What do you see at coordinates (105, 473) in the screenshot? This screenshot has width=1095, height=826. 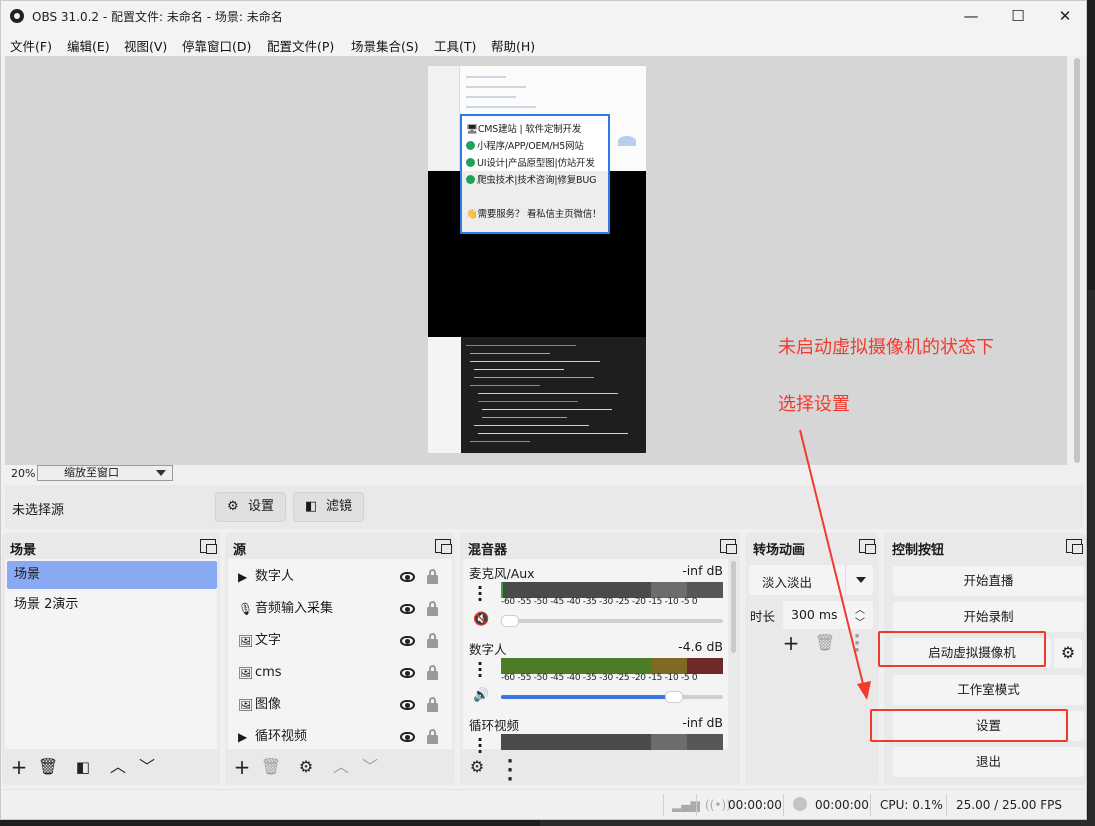 I see `zoom-mode-select: 缩放至窗口` at bounding box center [105, 473].